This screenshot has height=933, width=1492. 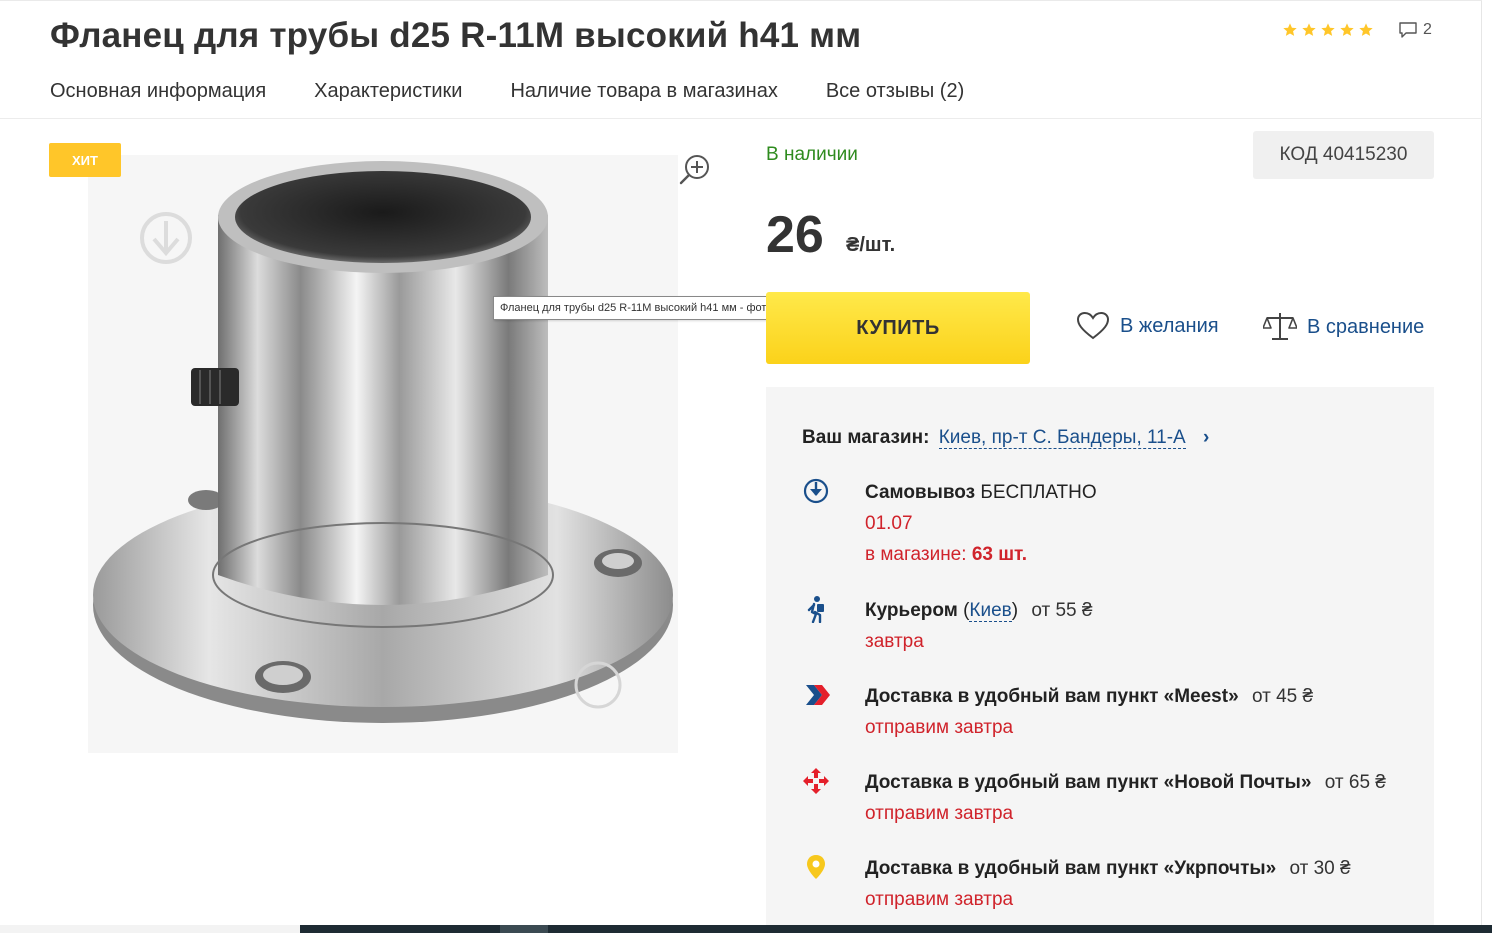 What do you see at coordinates (894, 641) in the screenshot?
I see `courier-when: завтра` at bounding box center [894, 641].